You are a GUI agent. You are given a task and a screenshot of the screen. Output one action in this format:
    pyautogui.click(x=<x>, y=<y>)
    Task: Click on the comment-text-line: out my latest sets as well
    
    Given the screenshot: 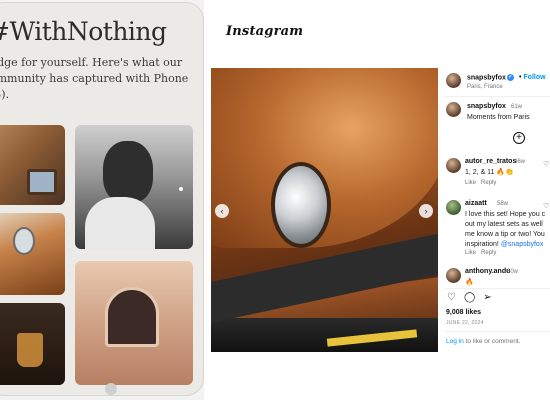 What is the action you would take?
    pyautogui.click(x=504, y=224)
    